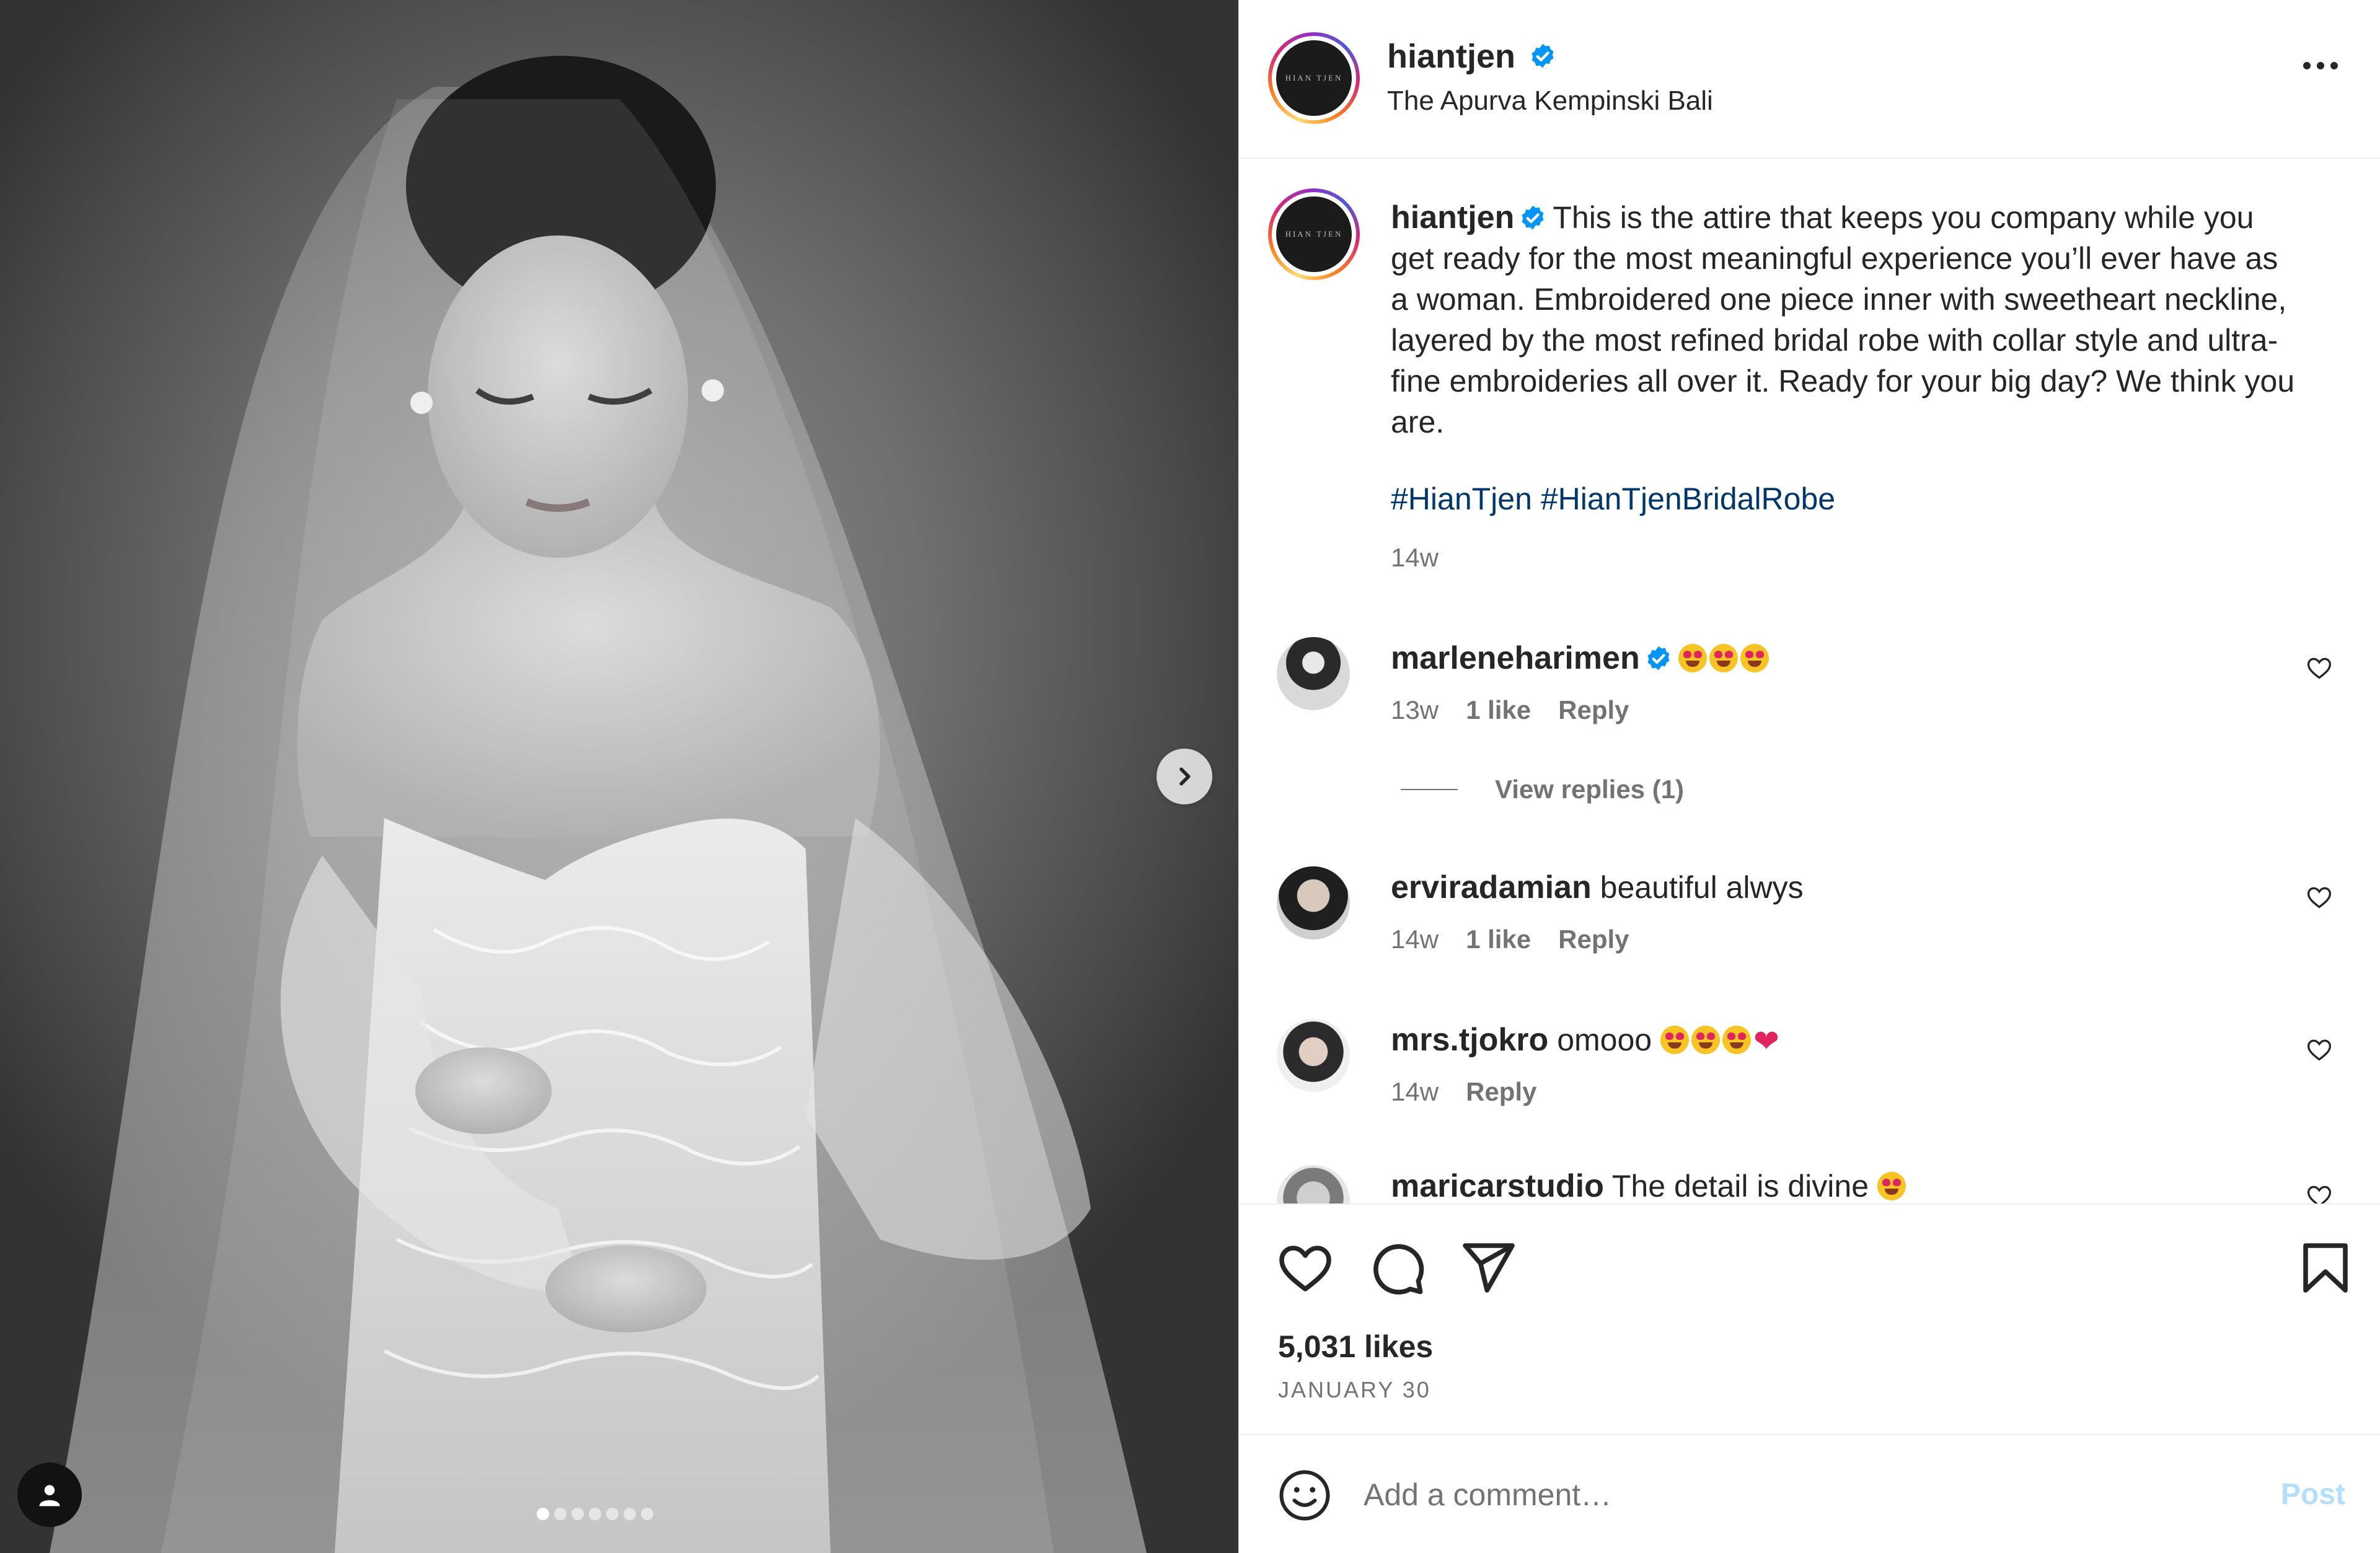 Image resolution: width=2380 pixels, height=1553 pixels. What do you see at coordinates (1740, 1186) in the screenshot?
I see `comment-text: The detail is divine` at bounding box center [1740, 1186].